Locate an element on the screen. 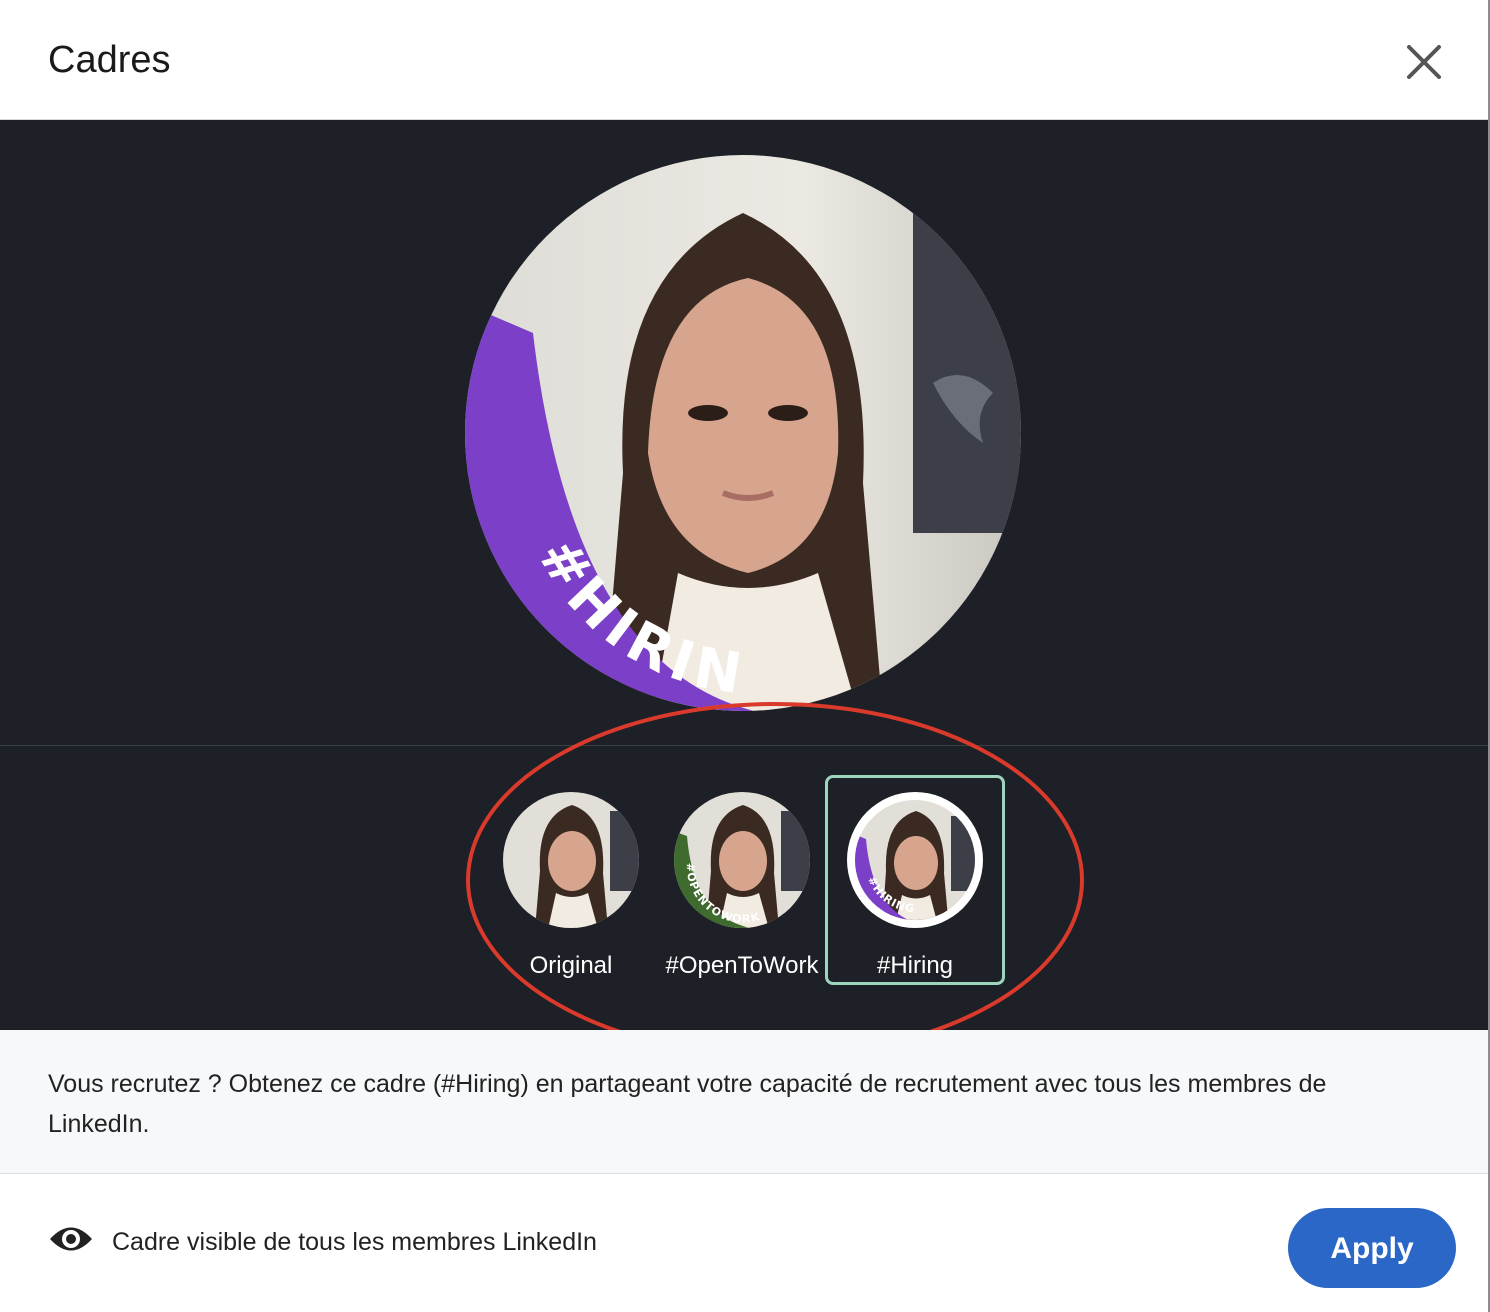 This screenshot has height=1312, width=1490. frame-option-label: #Hiring is located at coordinates (915, 965).